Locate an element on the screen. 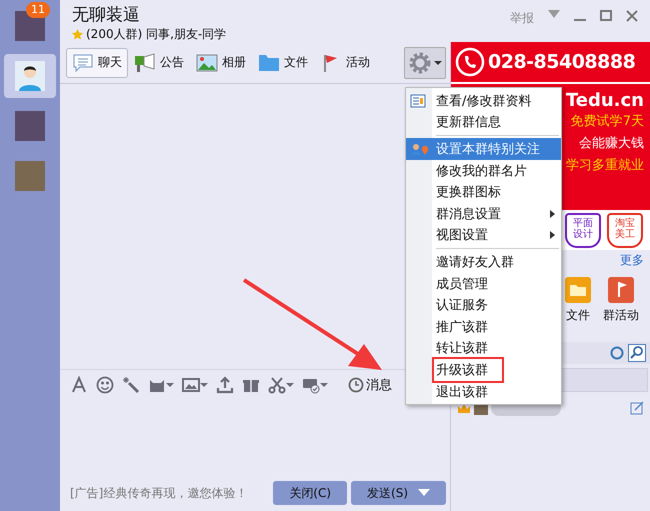 This screenshot has width=650, height=511. unread-badge: 11 is located at coordinates (38, 10).